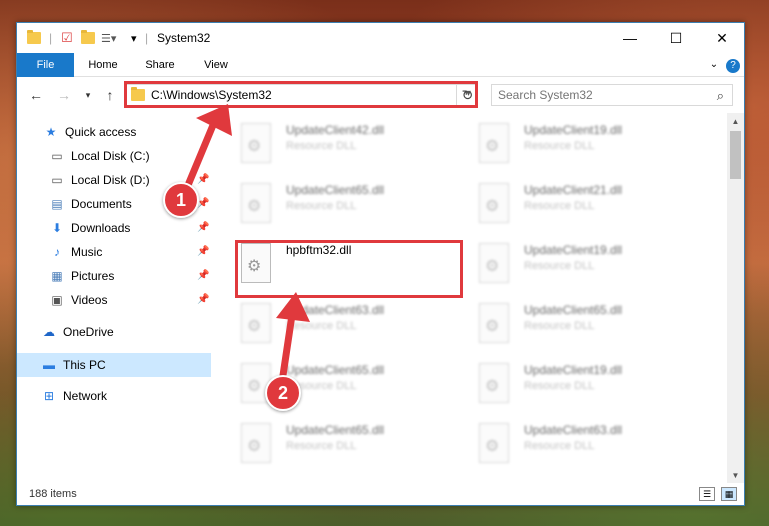 Image resolution: width=769 pixels, height=526 pixels. Describe the element at coordinates (87, 252) in the screenshot. I see `sidebar-item-label: Music` at that location.